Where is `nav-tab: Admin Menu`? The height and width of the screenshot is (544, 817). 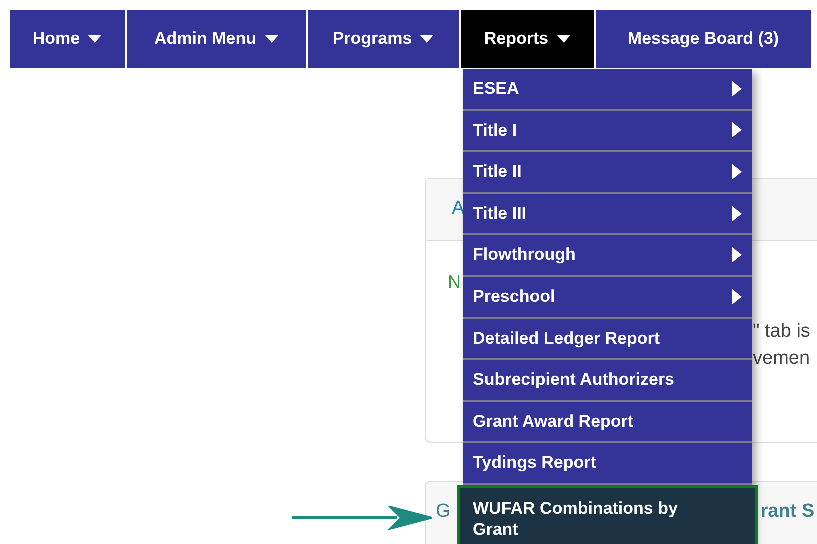
nav-tab: Admin Menu is located at coordinates (217, 39).